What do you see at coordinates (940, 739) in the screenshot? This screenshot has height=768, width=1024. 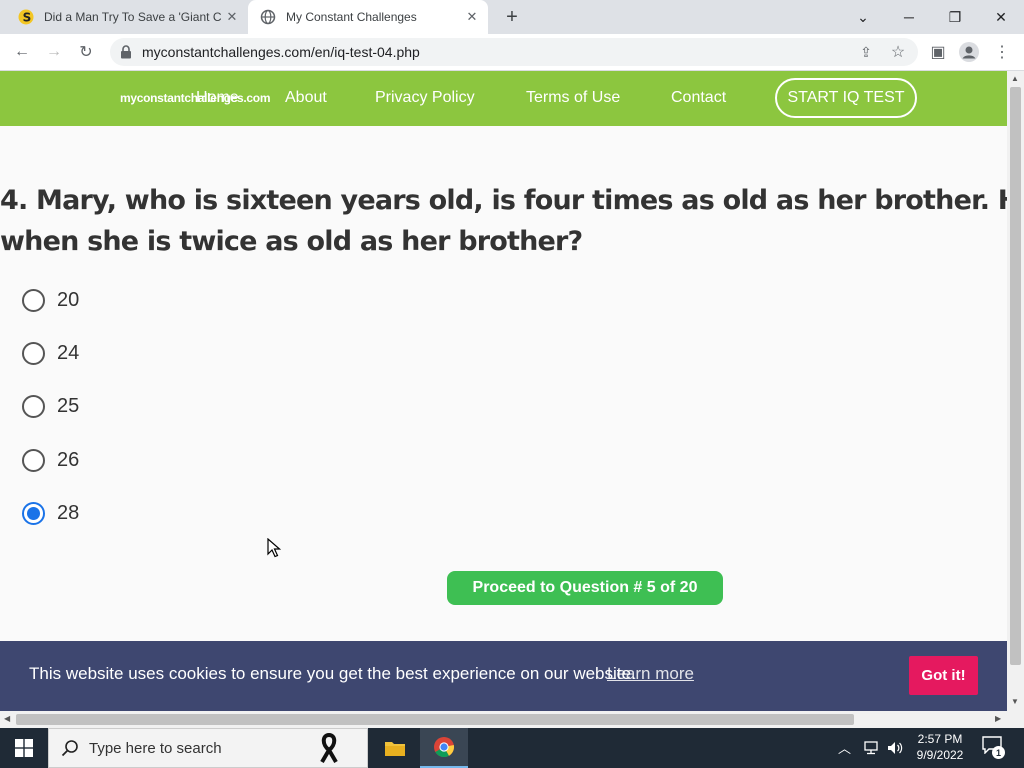 I see `clock-time: 2:57 PM` at bounding box center [940, 739].